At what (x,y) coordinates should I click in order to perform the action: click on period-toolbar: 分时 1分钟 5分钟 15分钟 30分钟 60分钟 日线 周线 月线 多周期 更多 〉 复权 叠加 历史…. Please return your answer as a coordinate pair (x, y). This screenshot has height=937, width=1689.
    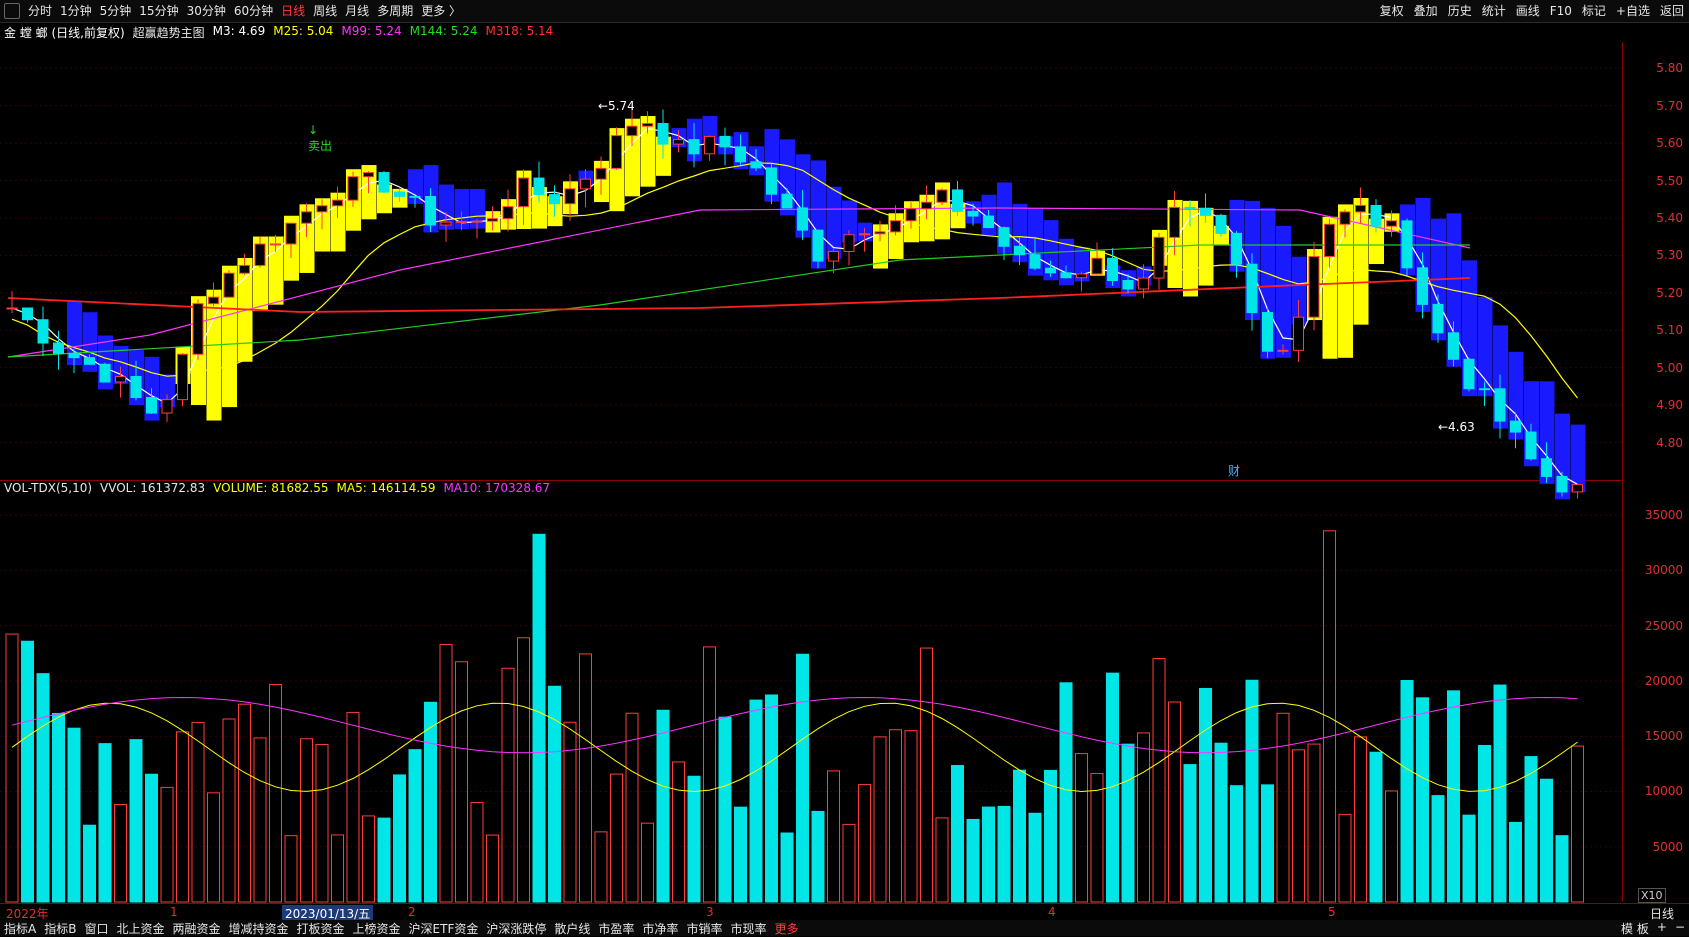
    Looking at the image, I should click on (844, 11).